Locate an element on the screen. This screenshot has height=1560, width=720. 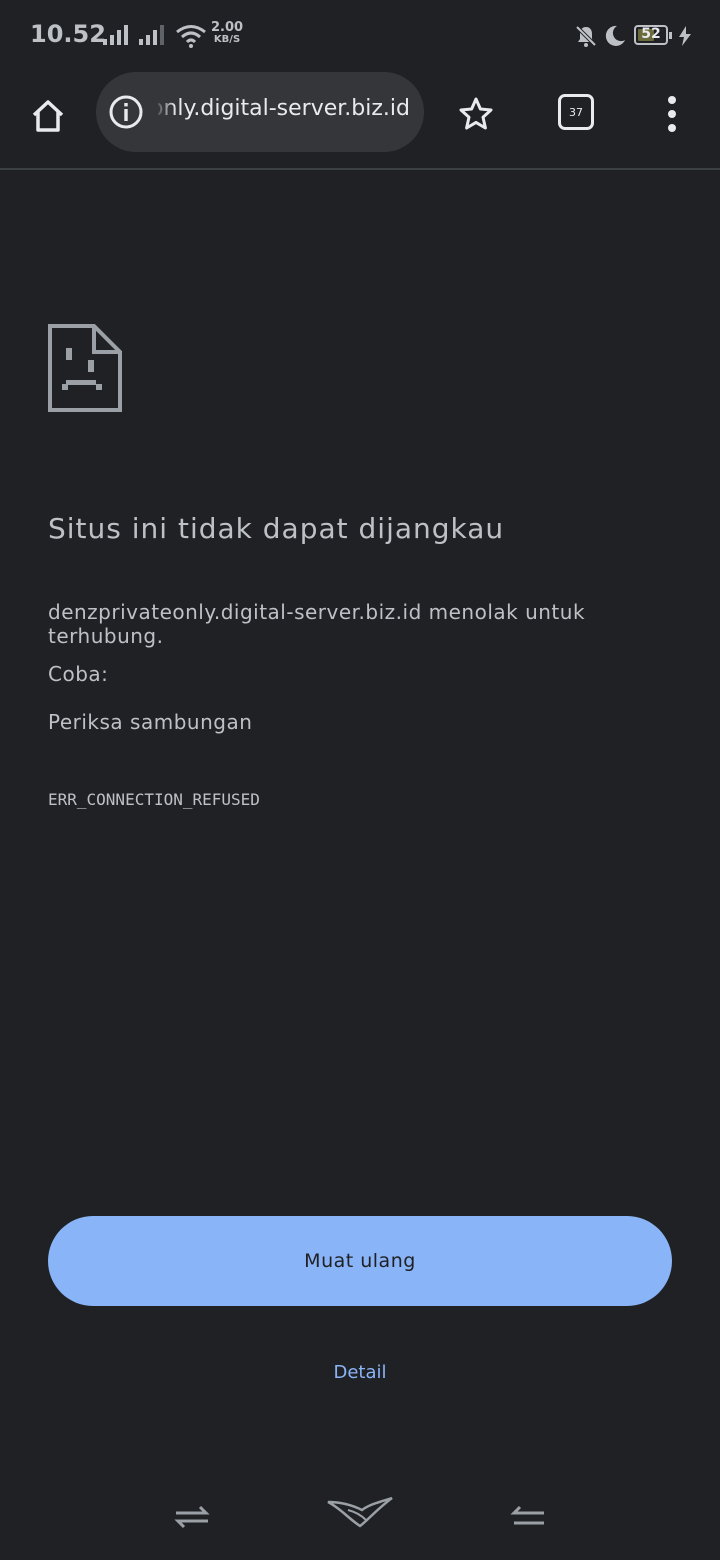
tab-switcher-icon: 37 is located at coordinates (576, 112).